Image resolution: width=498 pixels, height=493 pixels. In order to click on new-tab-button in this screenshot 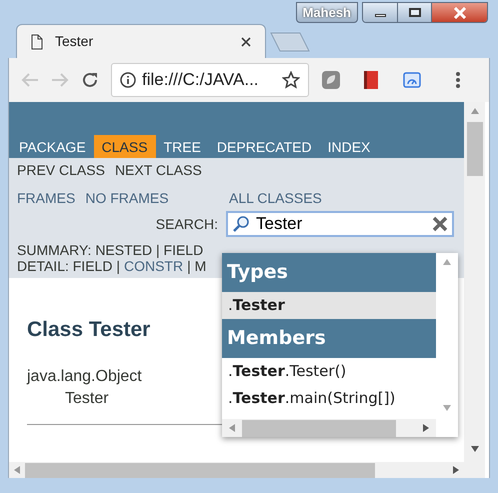, I will do `click(290, 42)`.